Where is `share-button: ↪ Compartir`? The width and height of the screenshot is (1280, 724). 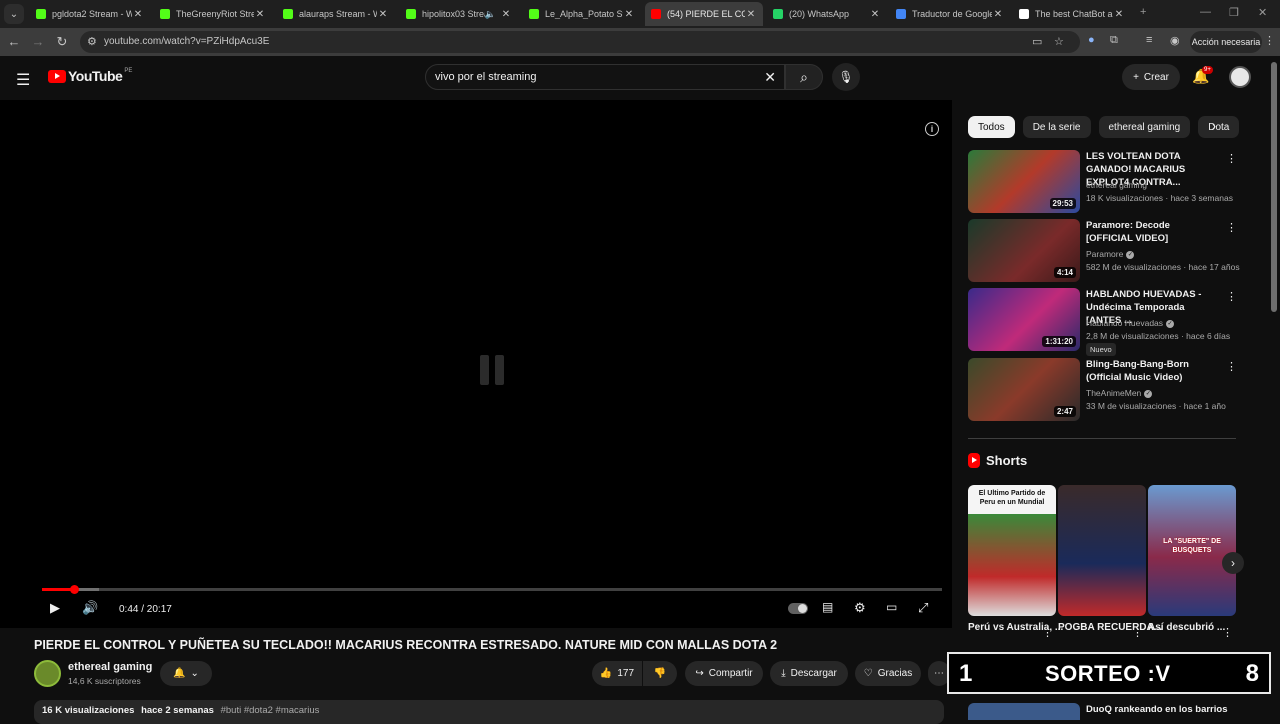
share-button: ↪ Compartir is located at coordinates (724, 673).